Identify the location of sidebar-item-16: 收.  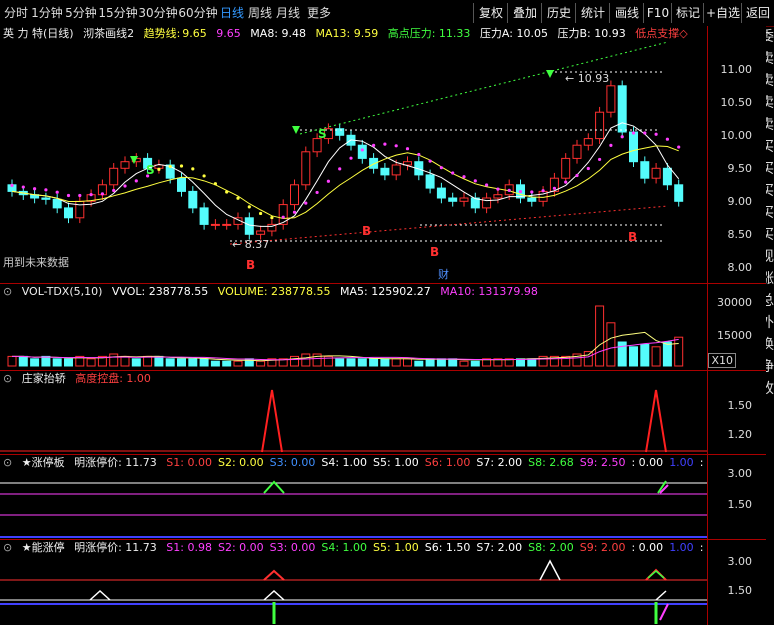
(770, 389).